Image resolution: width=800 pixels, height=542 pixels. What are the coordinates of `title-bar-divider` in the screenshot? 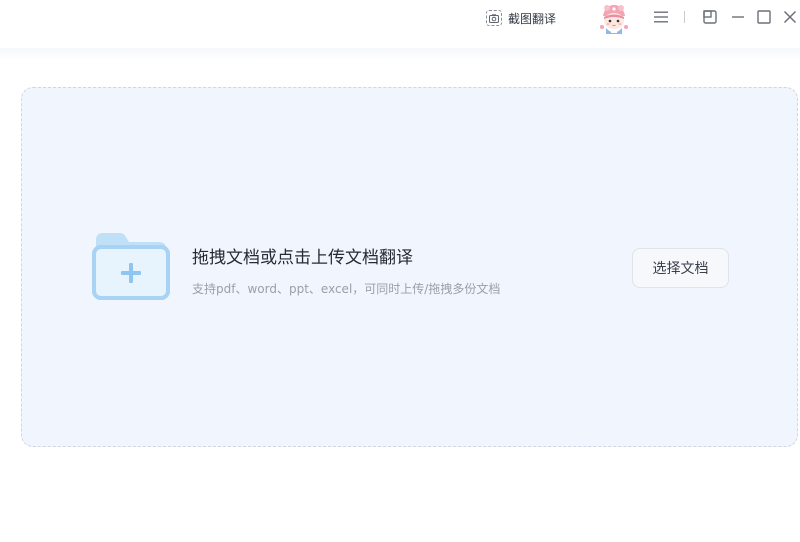 It's located at (684, 17).